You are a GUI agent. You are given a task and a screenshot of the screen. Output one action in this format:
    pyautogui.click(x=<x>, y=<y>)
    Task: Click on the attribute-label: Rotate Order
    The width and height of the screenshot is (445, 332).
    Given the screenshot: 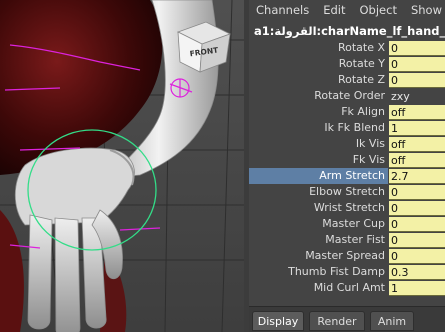 What is the action you would take?
    pyautogui.click(x=318, y=96)
    